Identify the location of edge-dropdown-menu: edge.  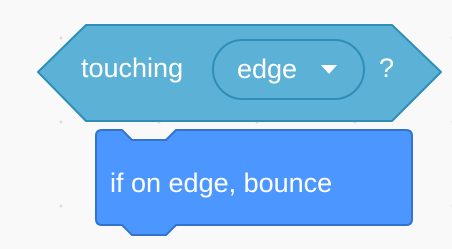
(288, 69).